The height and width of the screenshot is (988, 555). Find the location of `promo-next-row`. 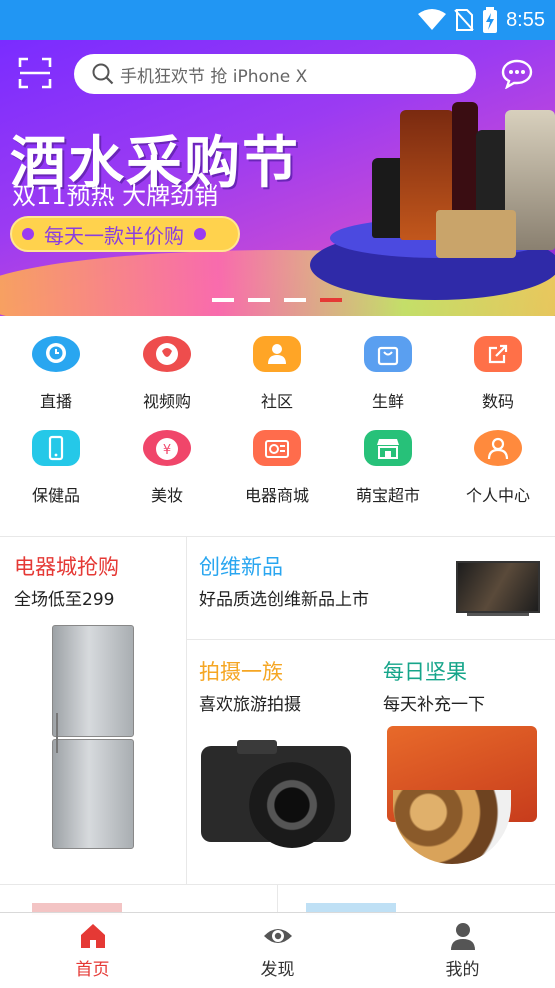

promo-next-row is located at coordinates (277, 900).